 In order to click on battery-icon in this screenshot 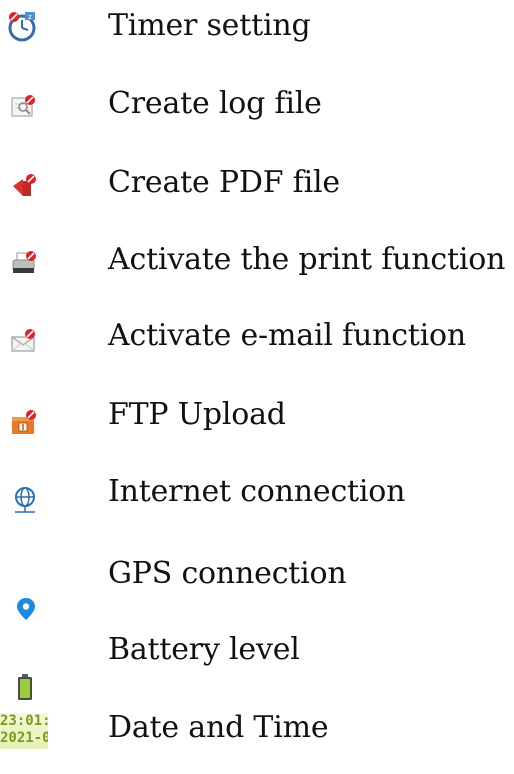, I will do `click(25, 687)`.